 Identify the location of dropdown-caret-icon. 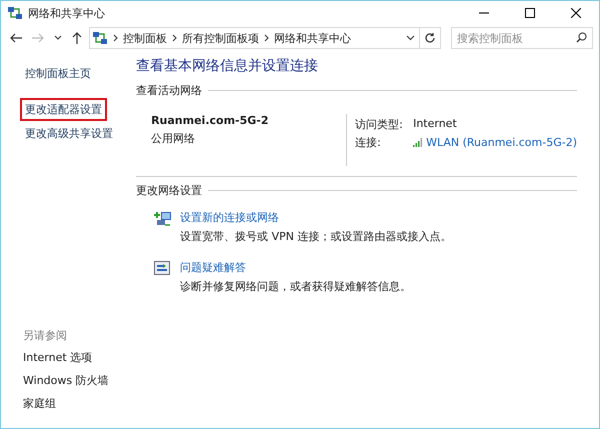
(410, 38).